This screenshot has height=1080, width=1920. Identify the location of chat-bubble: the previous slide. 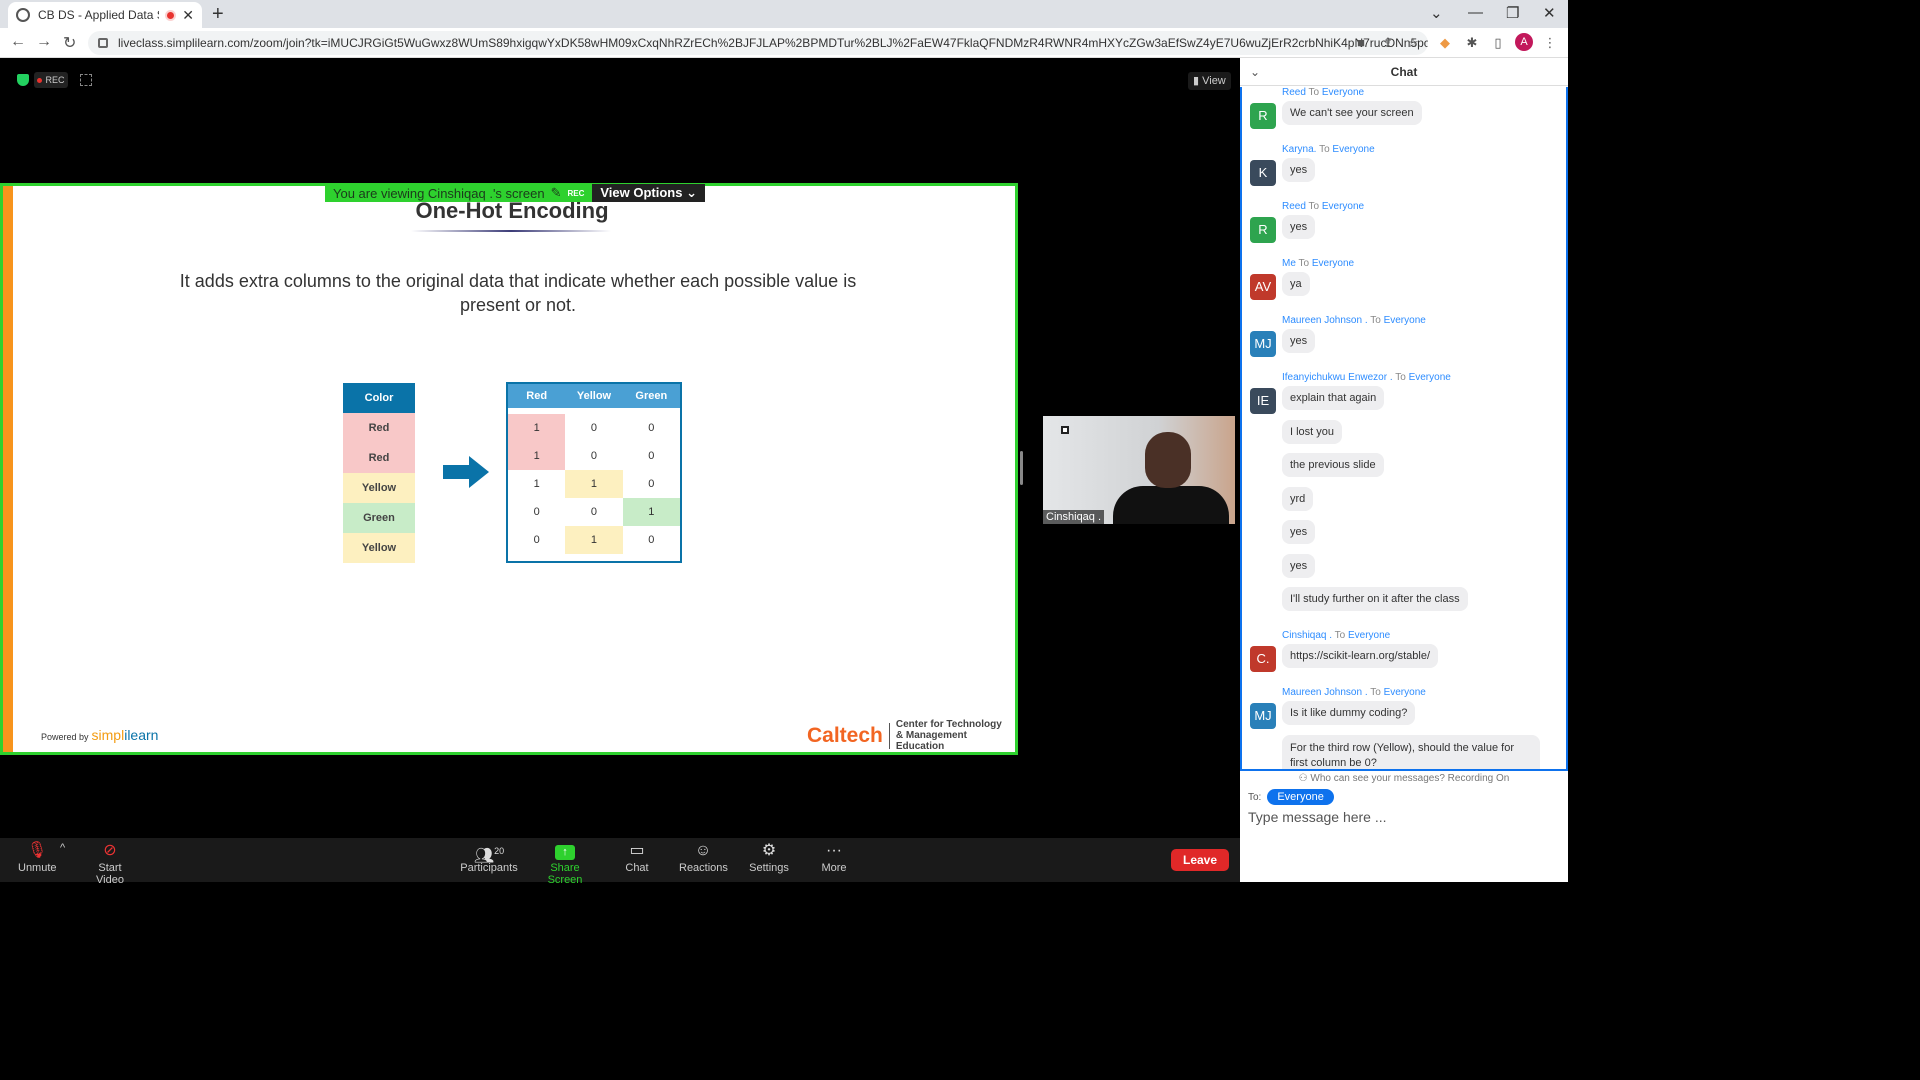
(1333, 465).